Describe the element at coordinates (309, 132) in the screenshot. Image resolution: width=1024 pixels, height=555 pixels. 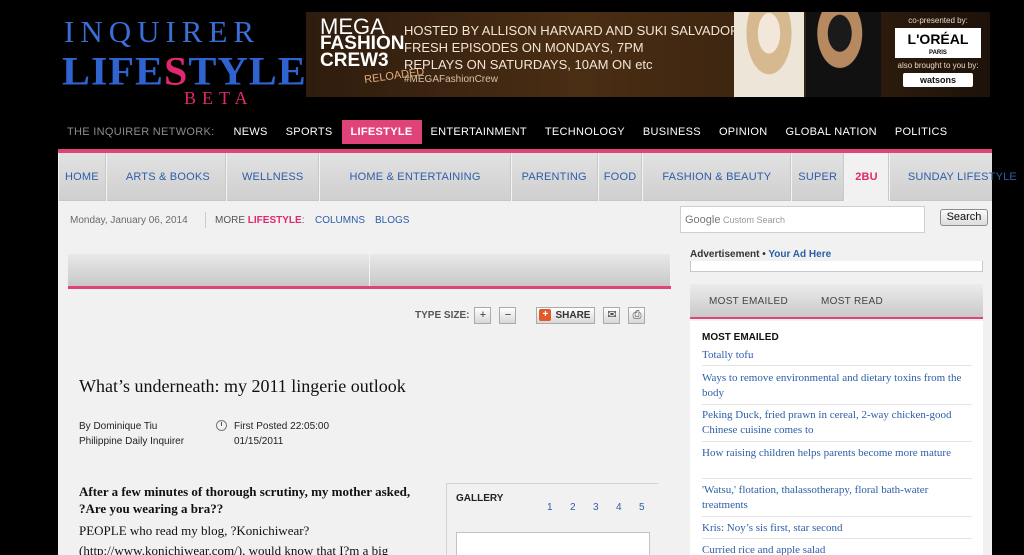
I see `network-item-sports: SPORTS` at that location.